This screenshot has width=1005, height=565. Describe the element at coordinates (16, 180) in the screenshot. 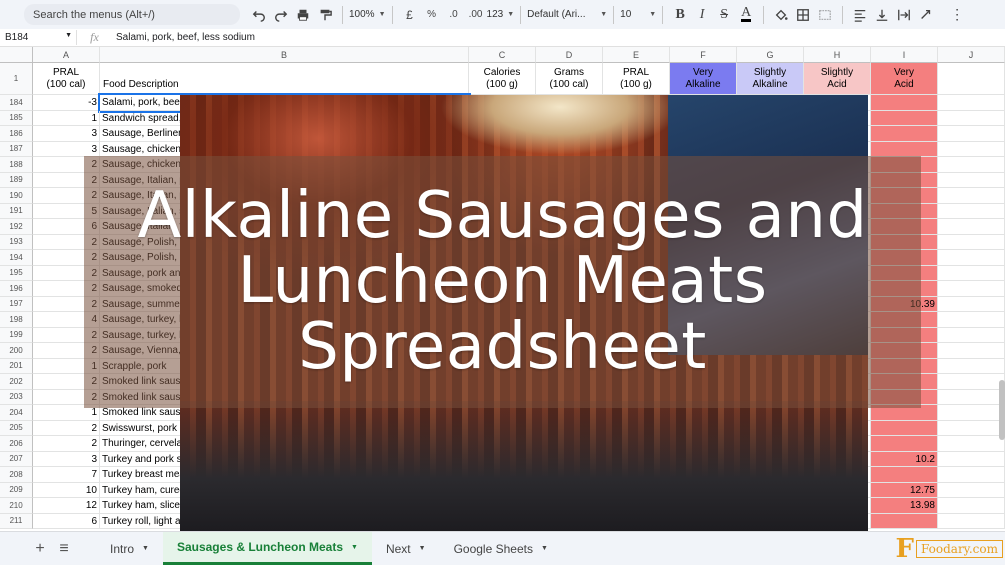

I see `row-number: 189` at that location.